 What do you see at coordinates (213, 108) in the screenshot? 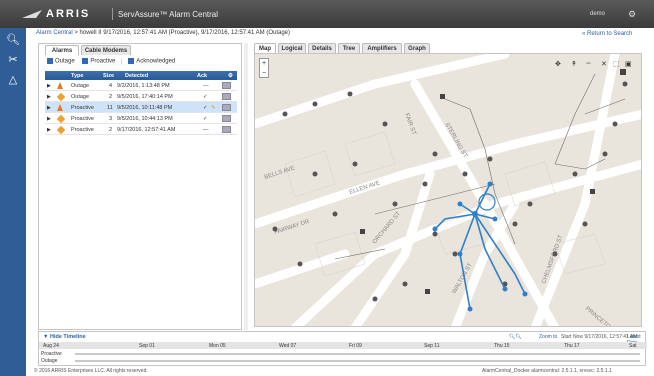
I see `edit-note-icon: ✎` at bounding box center [213, 108].